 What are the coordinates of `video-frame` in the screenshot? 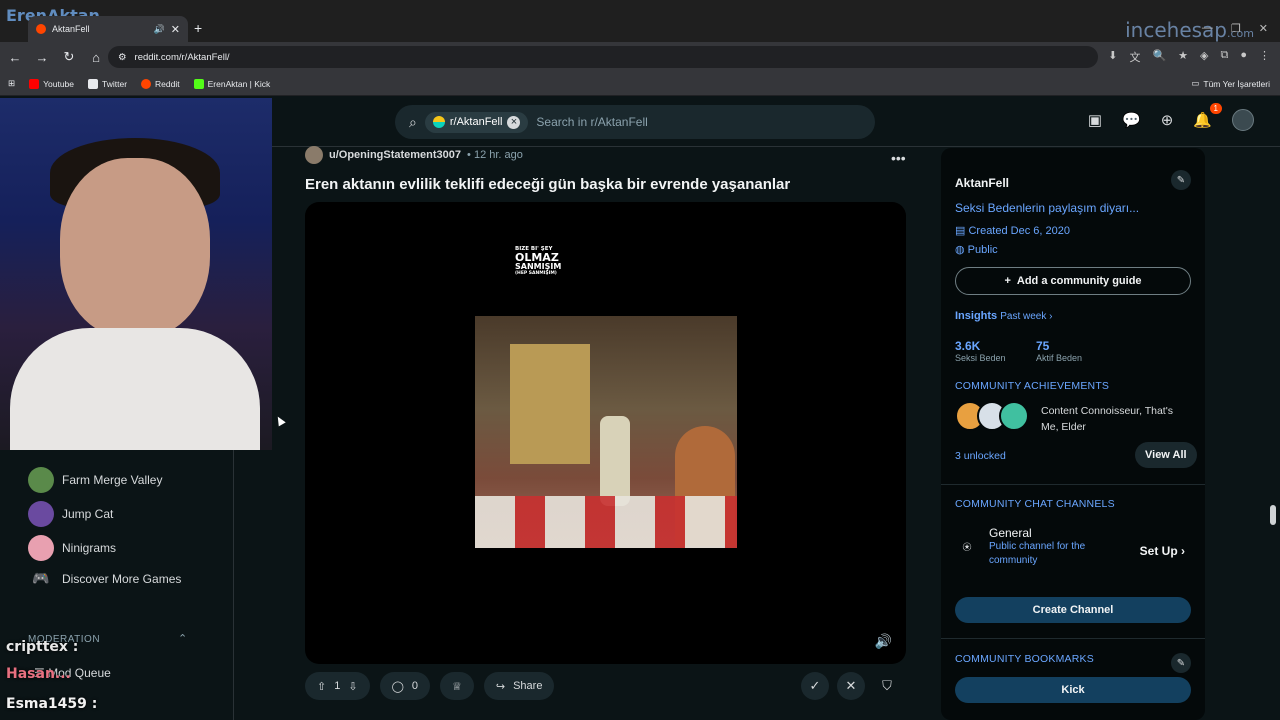 It's located at (606, 432).